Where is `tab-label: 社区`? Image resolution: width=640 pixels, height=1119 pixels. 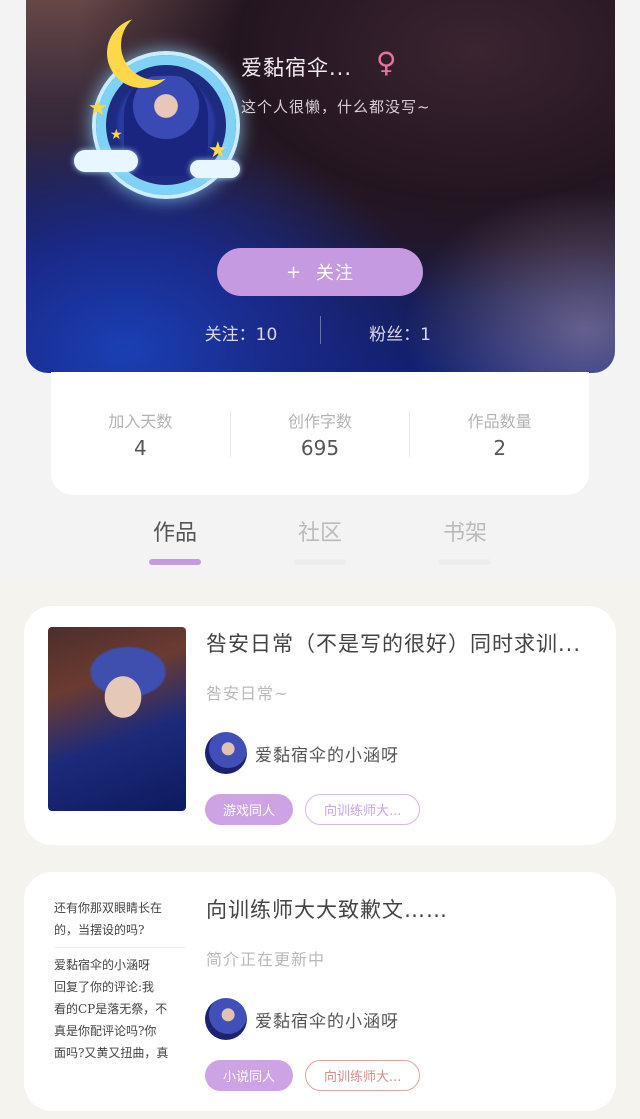 tab-label: 社区 is located at coordinates (319, 533).